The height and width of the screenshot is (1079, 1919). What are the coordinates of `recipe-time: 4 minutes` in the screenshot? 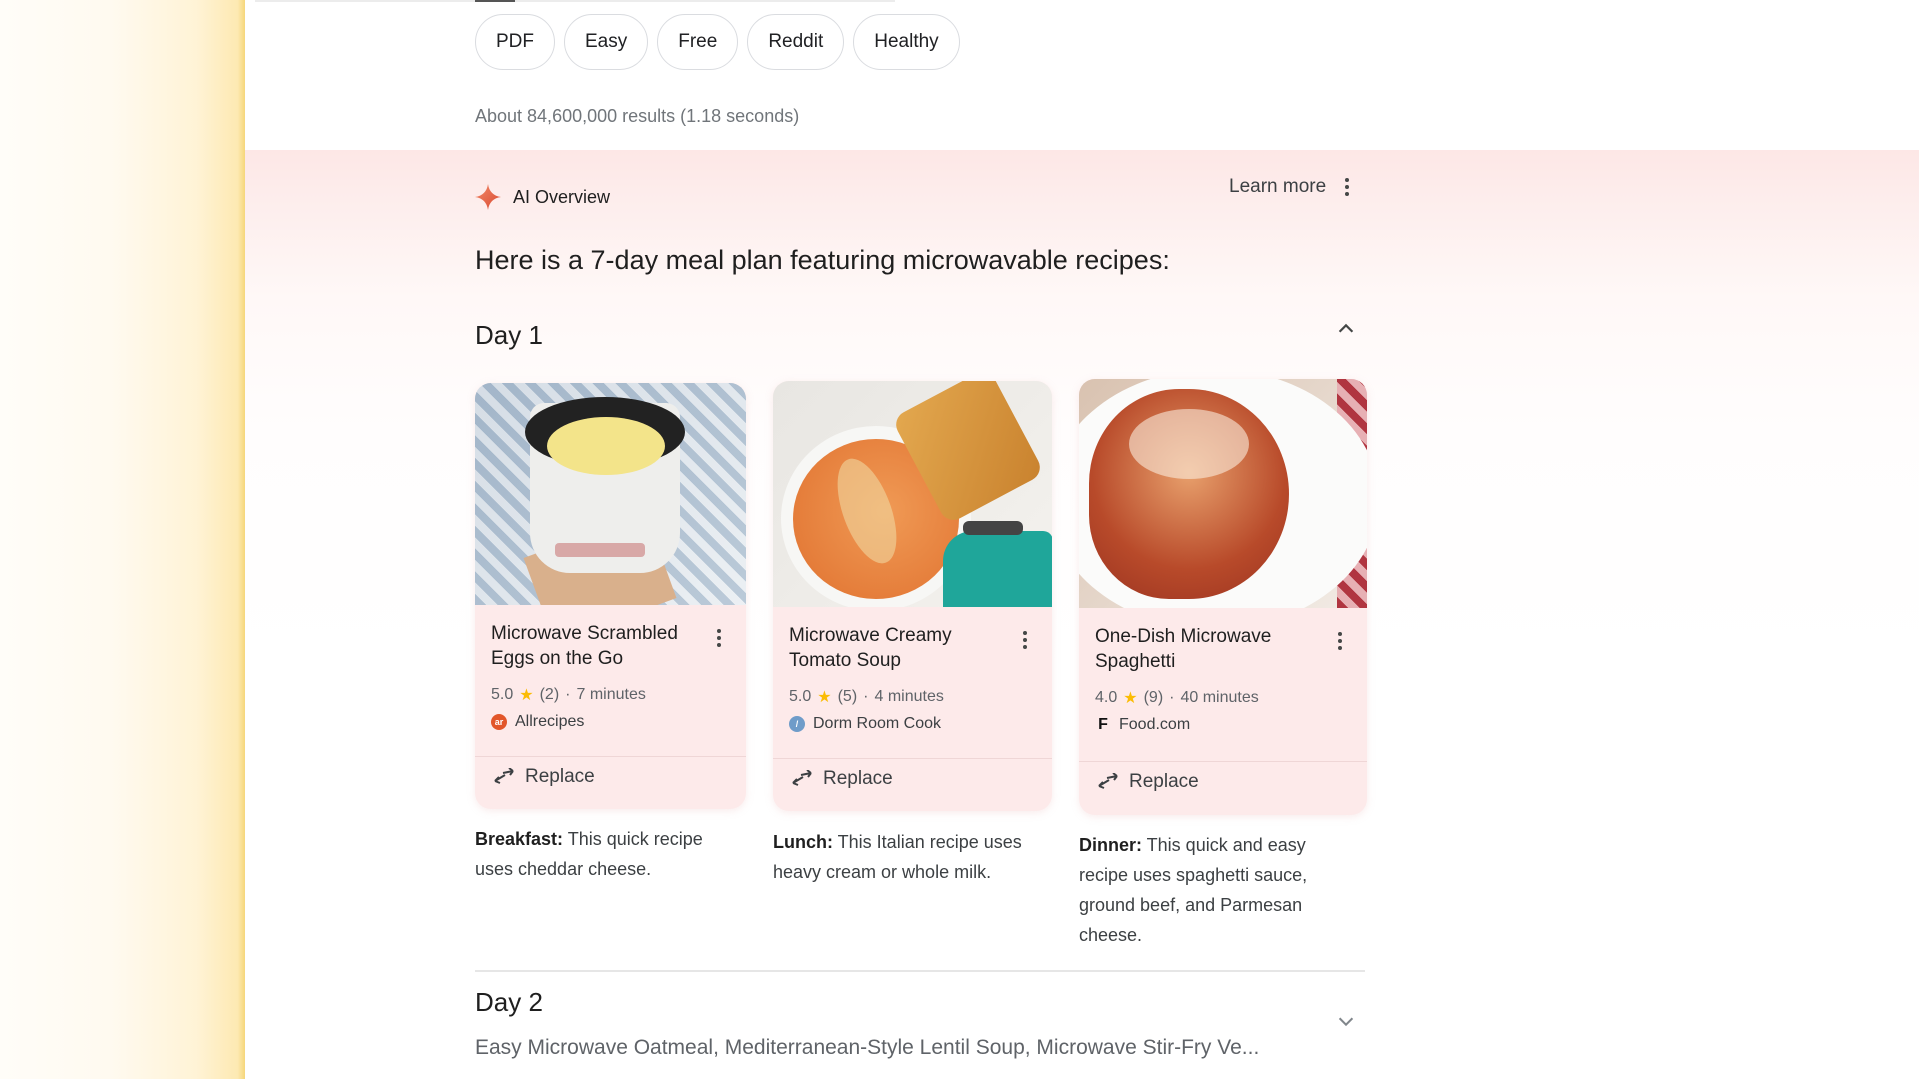 It's located at (909, 696).